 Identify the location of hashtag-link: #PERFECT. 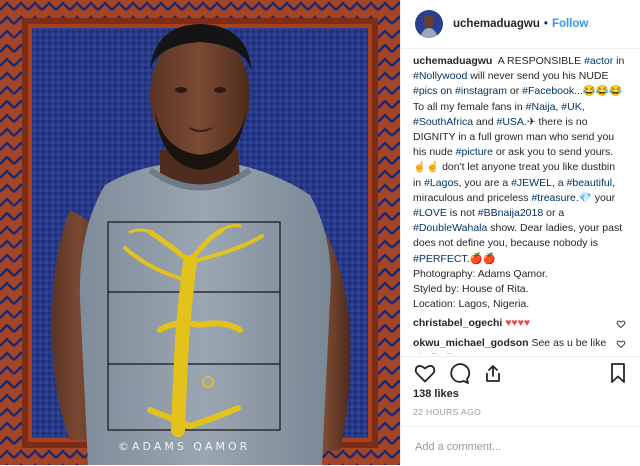
(440, 259).